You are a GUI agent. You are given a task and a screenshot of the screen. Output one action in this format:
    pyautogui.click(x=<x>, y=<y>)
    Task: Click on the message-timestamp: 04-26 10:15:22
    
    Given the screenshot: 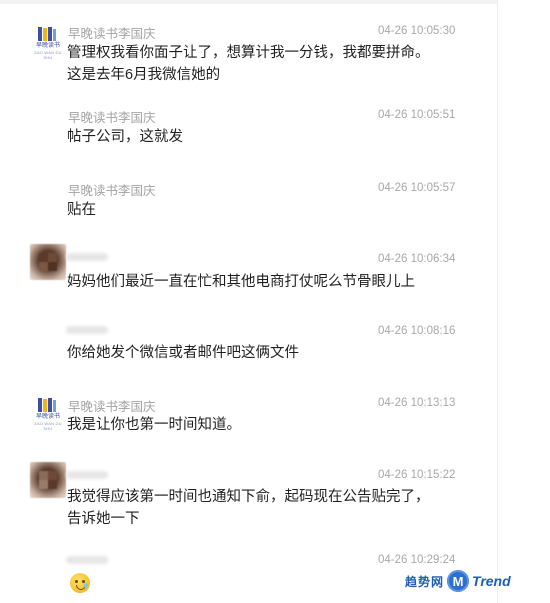 What is the action you would take?
    pyautogui.click(x=417, y=475)
    